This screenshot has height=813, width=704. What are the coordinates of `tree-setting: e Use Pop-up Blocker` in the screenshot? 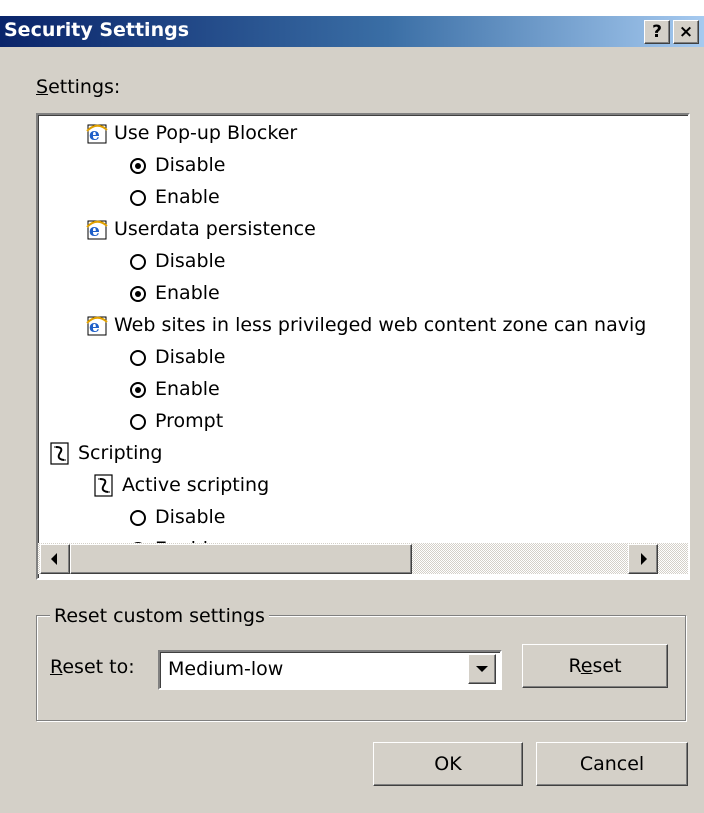 It's located at (191, 133).